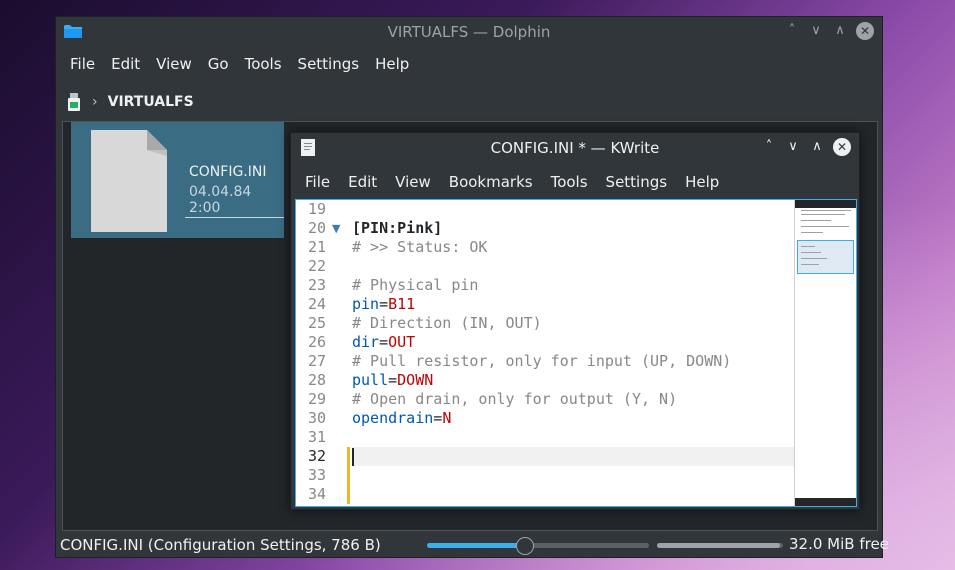  Describe the element at coordinates (316, 380) in the screenshot. I see `line-number: 28` at that location.